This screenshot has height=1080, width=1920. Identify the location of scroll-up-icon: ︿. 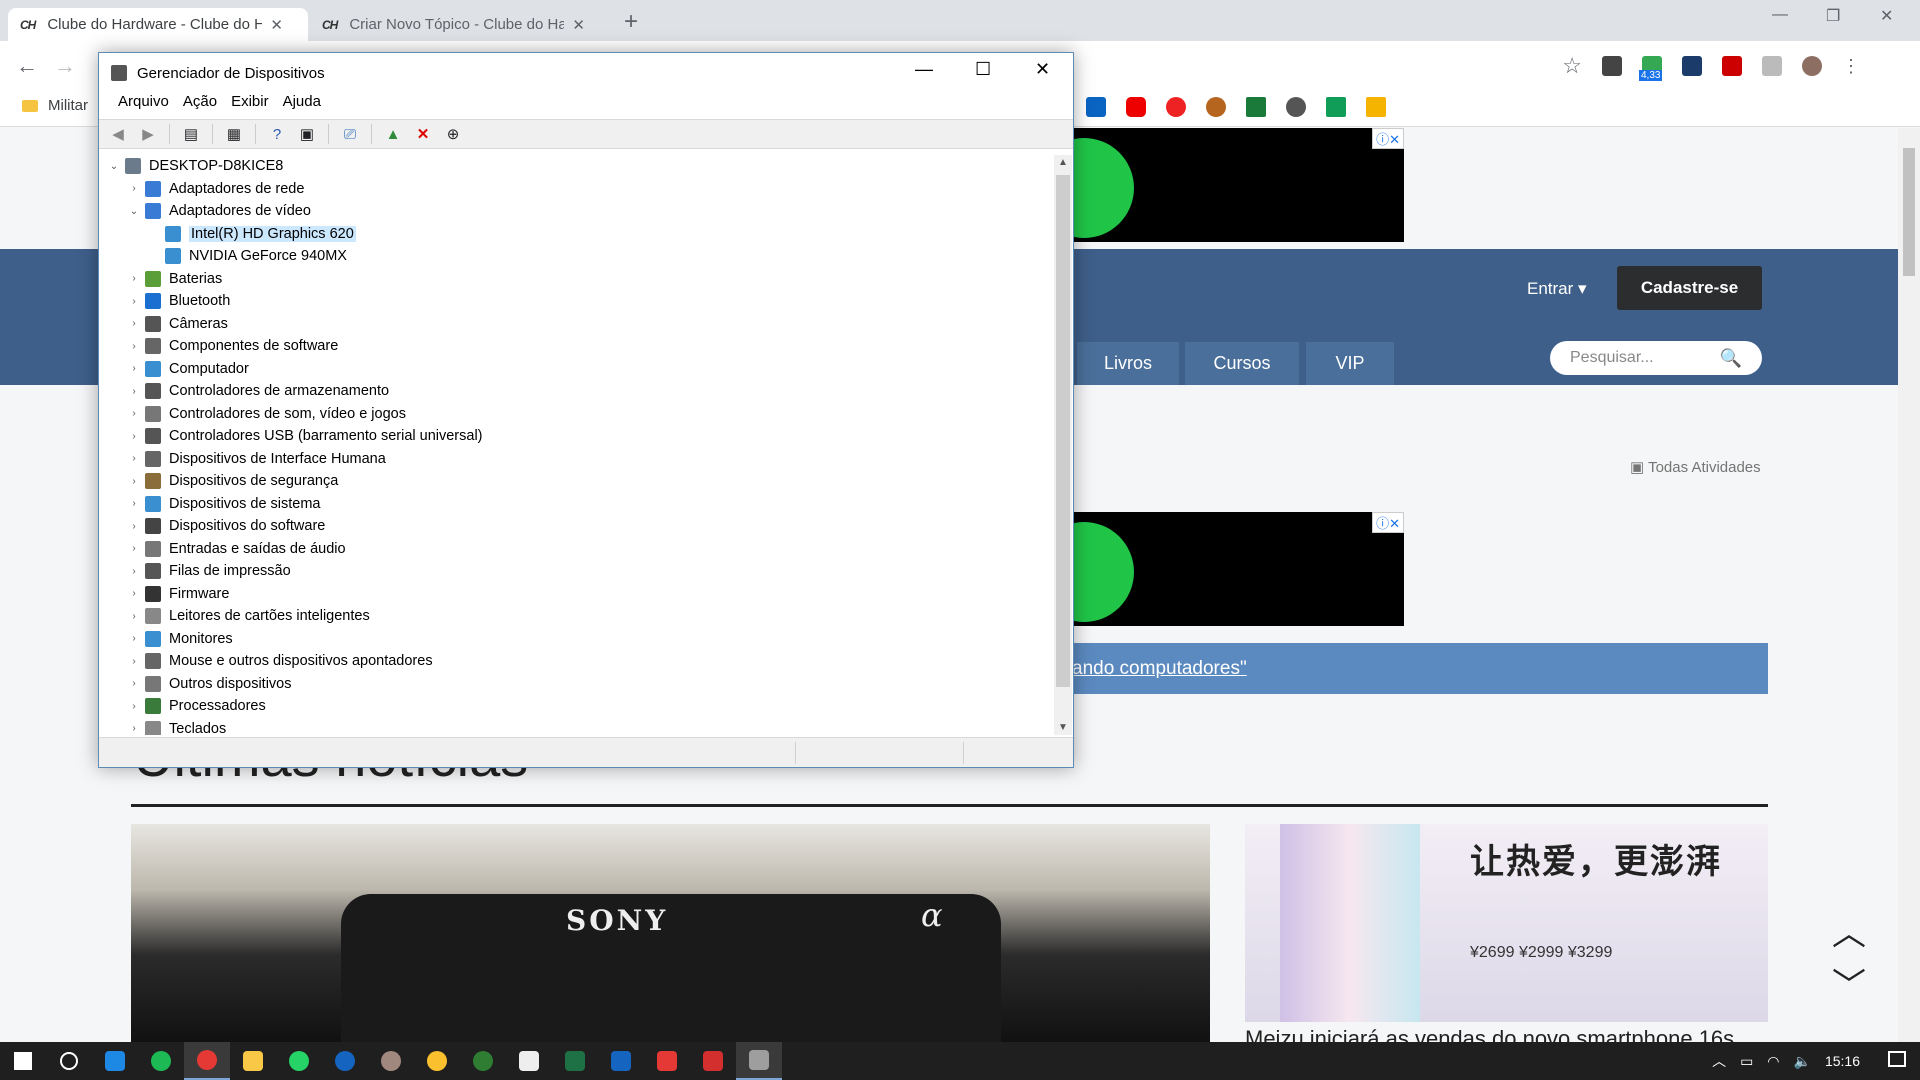
(1849, 930).